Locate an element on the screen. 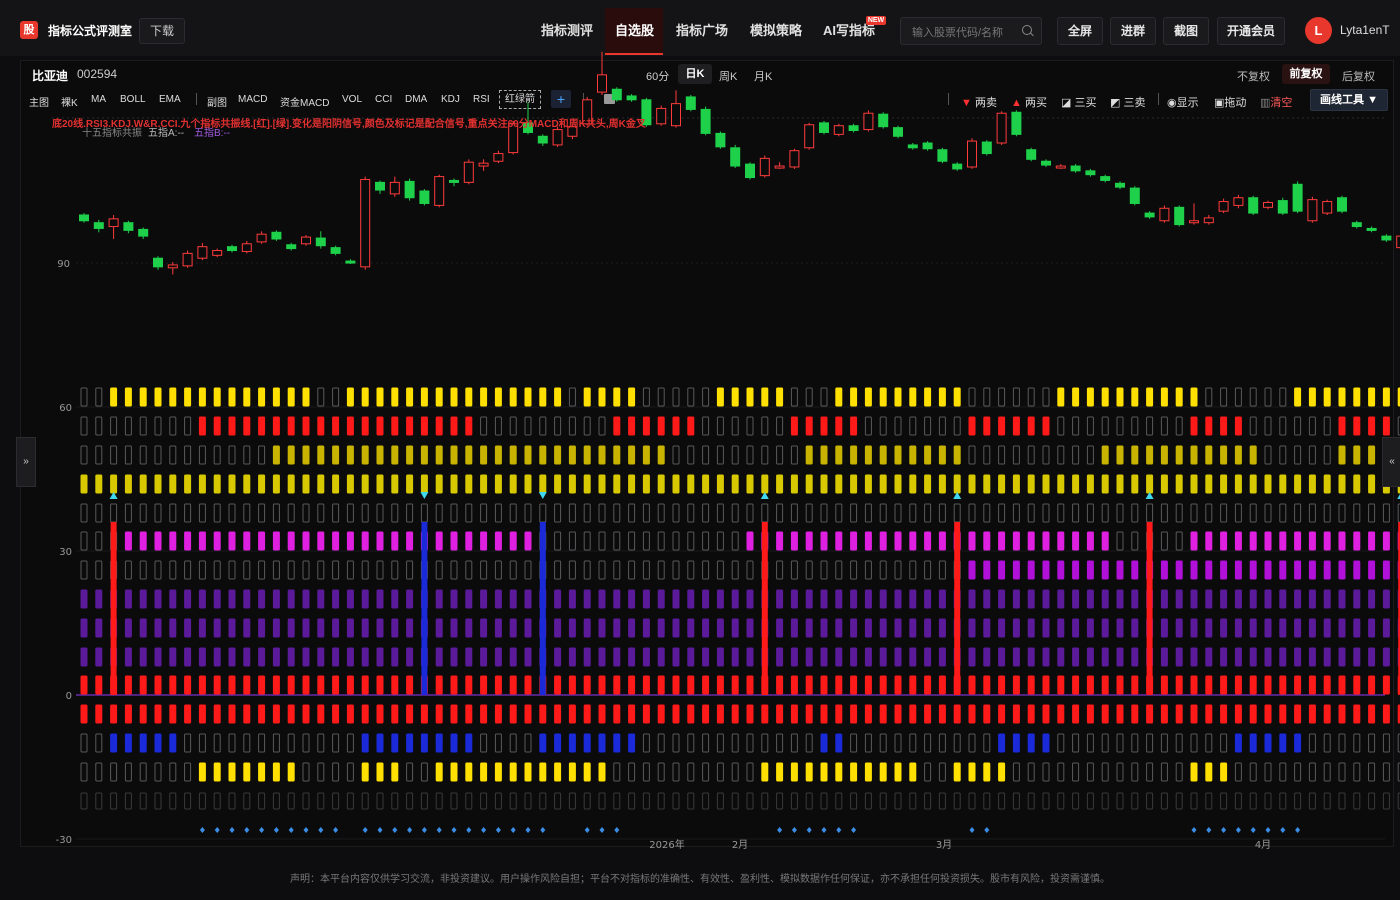 The image size is (1400, 900). expand-right-button: « is located at coordinates (1391, 462).